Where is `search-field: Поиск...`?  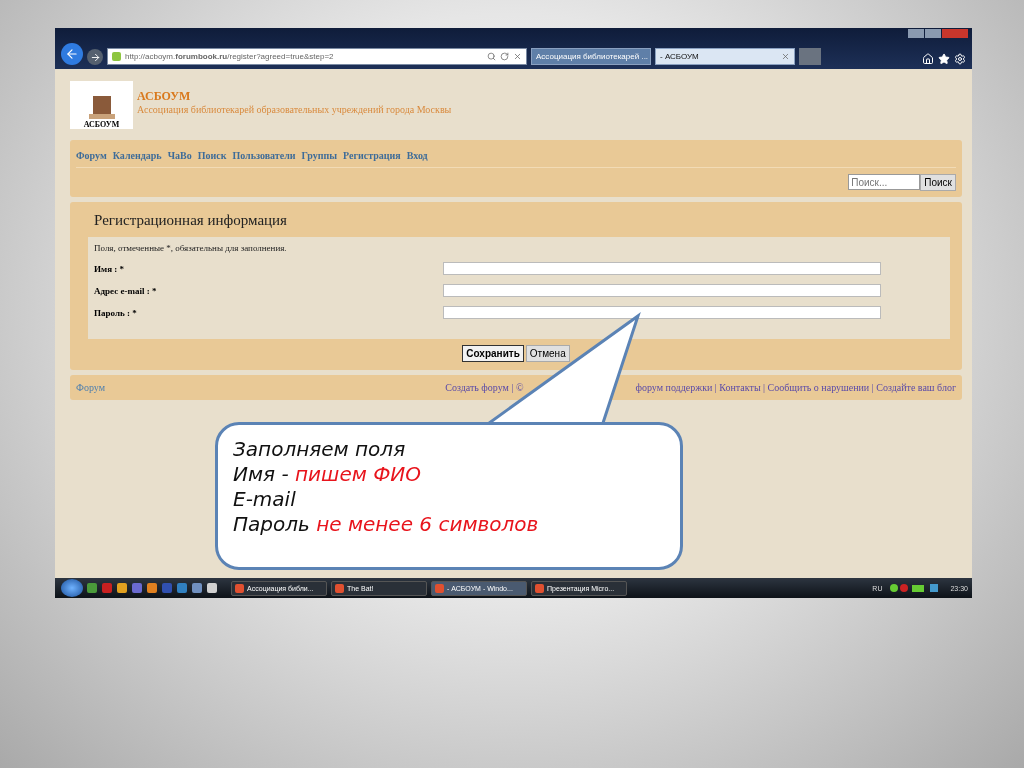
search-field: Поиск... is located at coordinates (884, 182).